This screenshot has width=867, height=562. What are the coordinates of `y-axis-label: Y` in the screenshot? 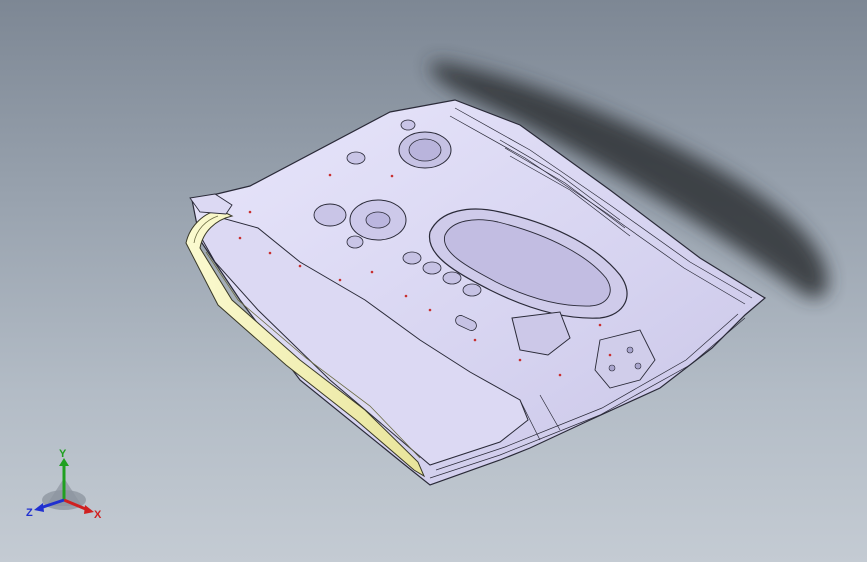 It's located at (63, 454).